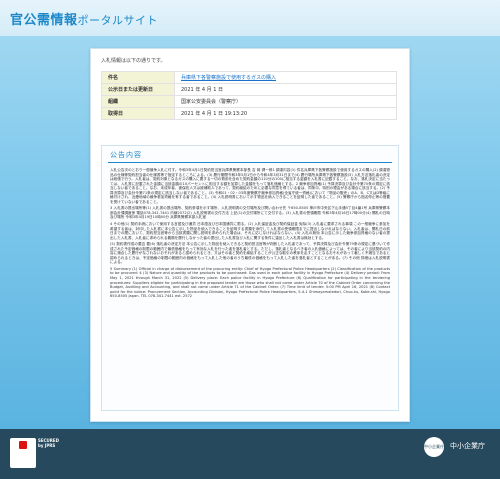  I want to click on lock-icon, so click(23, 445).